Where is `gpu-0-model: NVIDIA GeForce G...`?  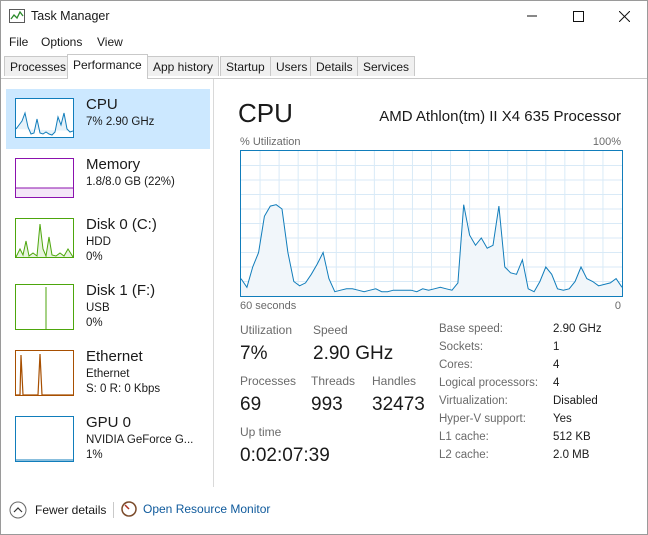 gpu-0-model: NVIDIA GeForce G... is located at coordinates (140, 440).